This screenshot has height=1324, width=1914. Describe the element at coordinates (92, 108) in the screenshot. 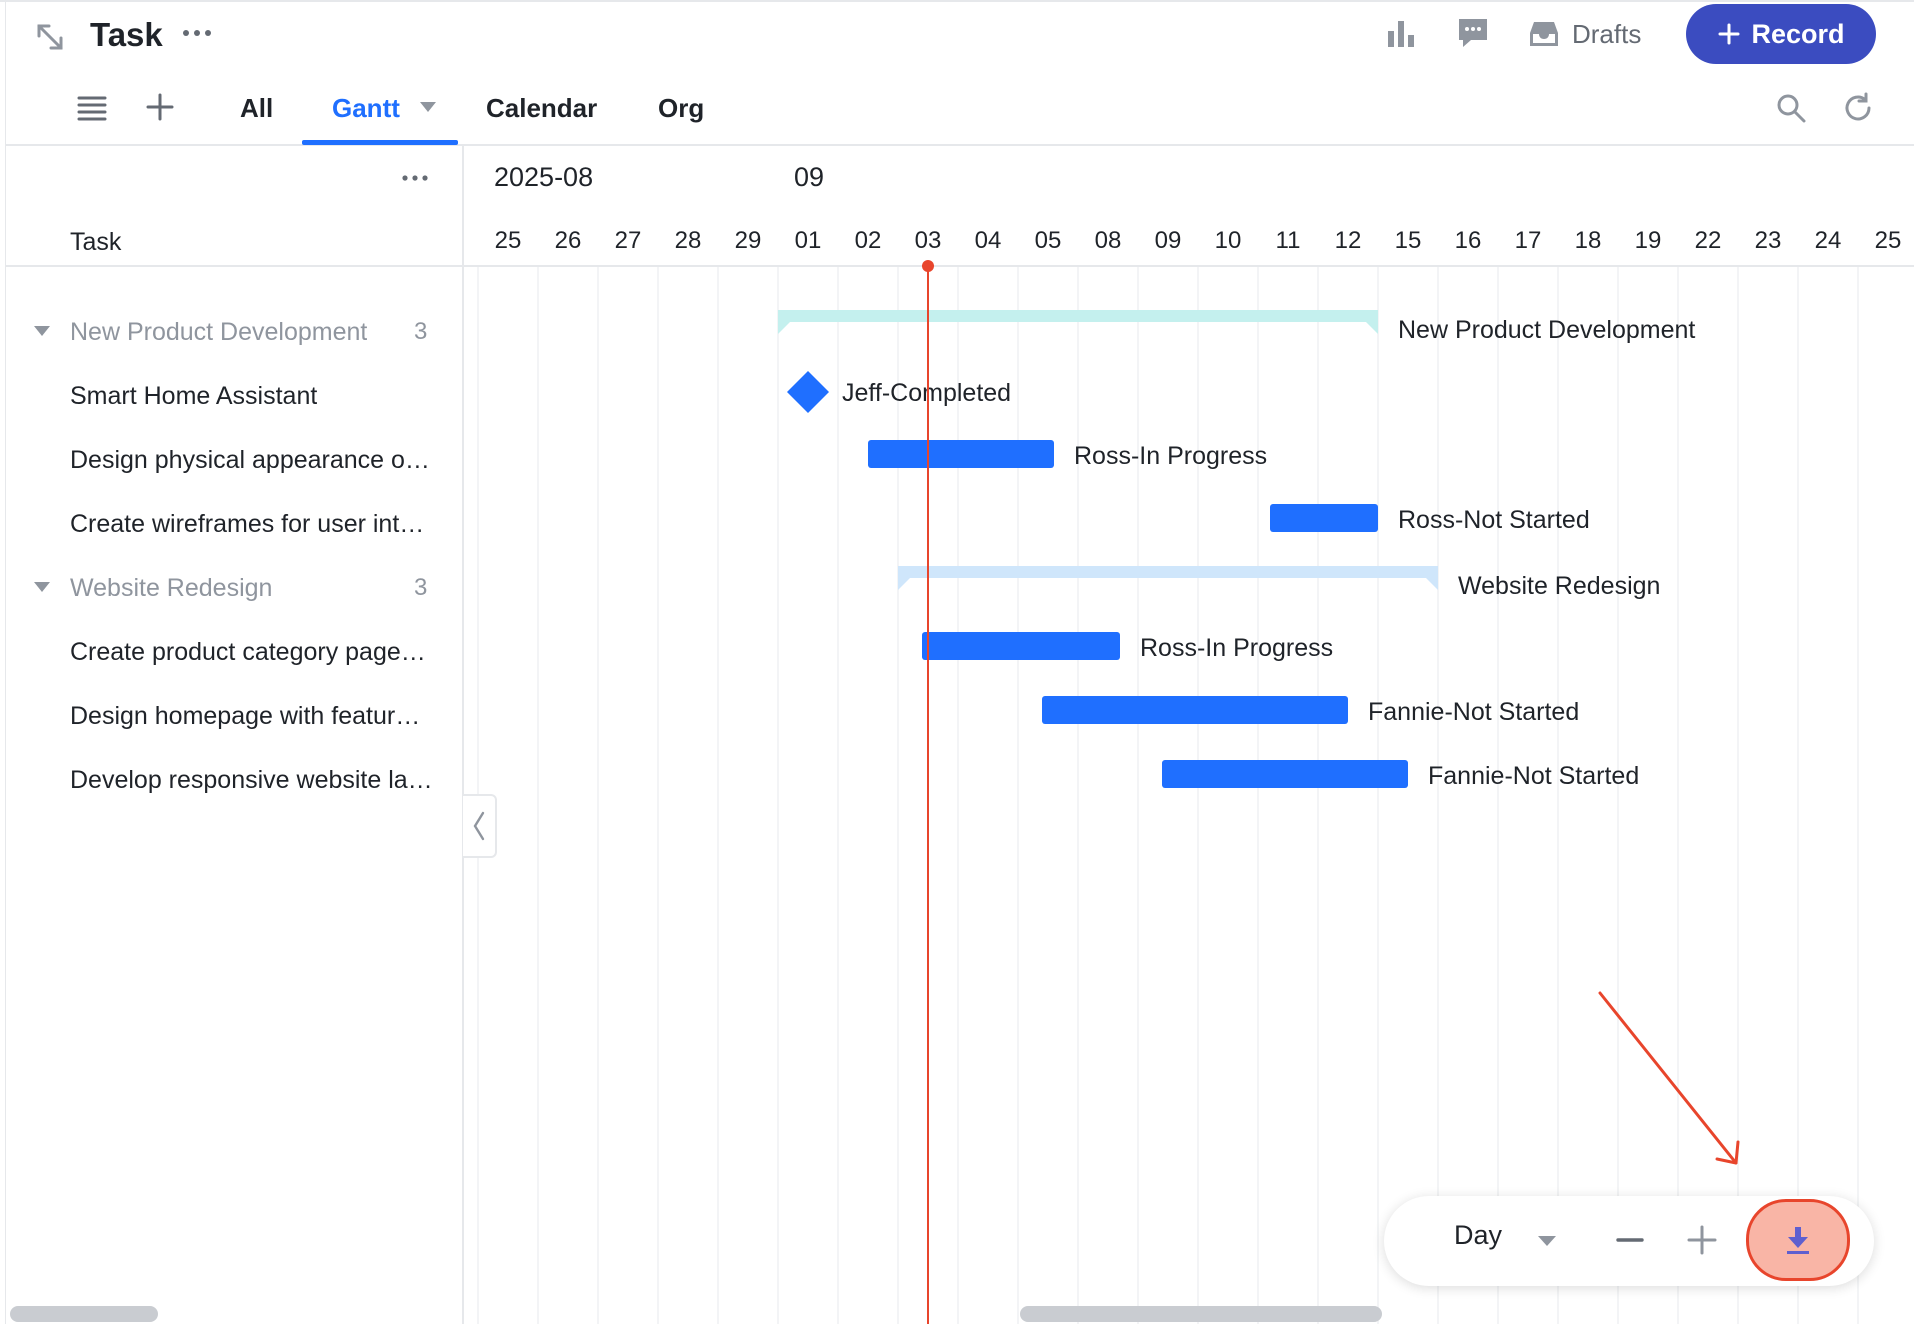

I see `list-icon` at that location.